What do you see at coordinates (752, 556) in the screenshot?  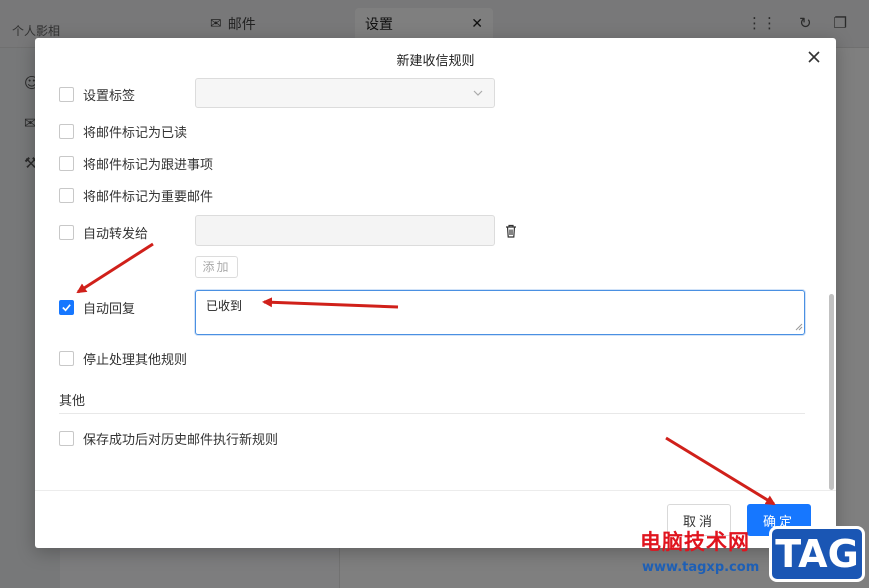 I see `site-watermark: 电脑技术网 www.tagxp.com TAG` at bounding box center [752, 556].